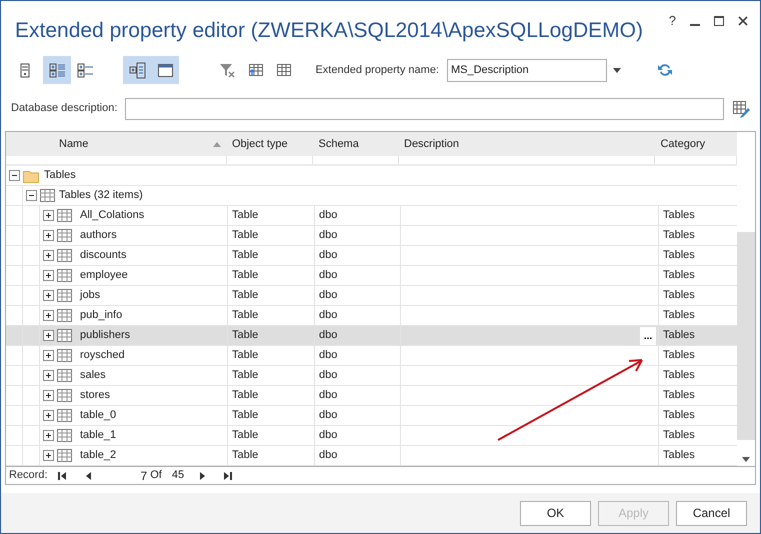 The image size is (761, 534). What do you see at coordinates (156, 476) in the screenshot?
I see `record-label: Of` at bounding box center [156, 476].